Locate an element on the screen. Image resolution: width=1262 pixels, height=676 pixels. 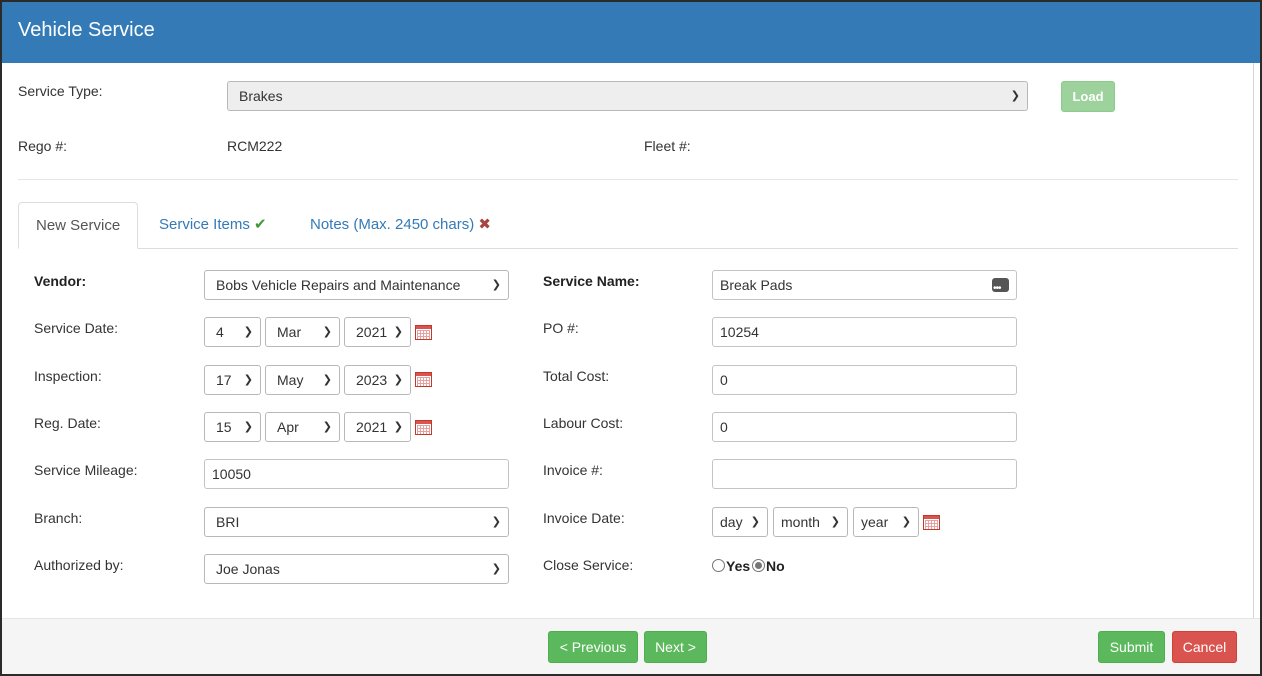
submit-button: Submit is located at coordinates (1131, 647).